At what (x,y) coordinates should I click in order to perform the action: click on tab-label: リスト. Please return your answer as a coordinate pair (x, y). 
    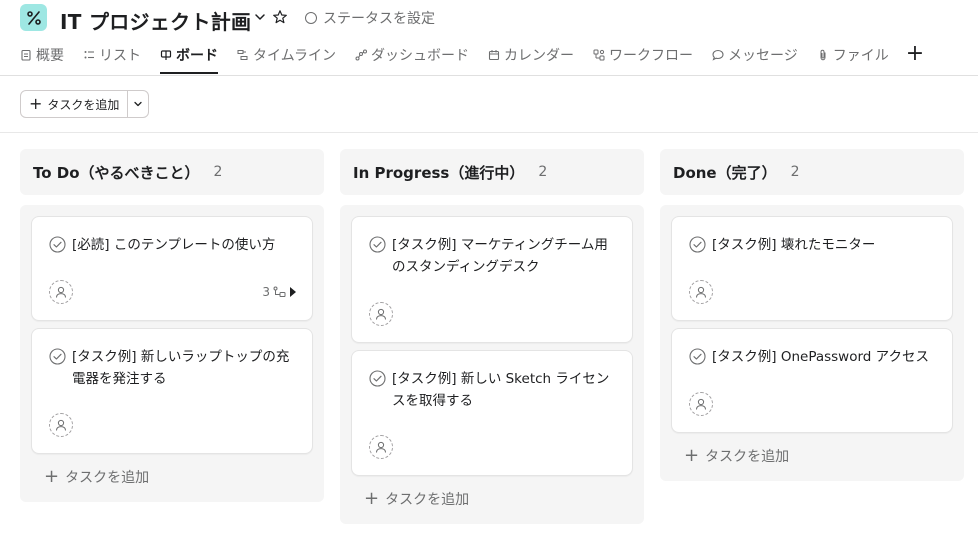
    Looking at the image, I should click on (120, 56).